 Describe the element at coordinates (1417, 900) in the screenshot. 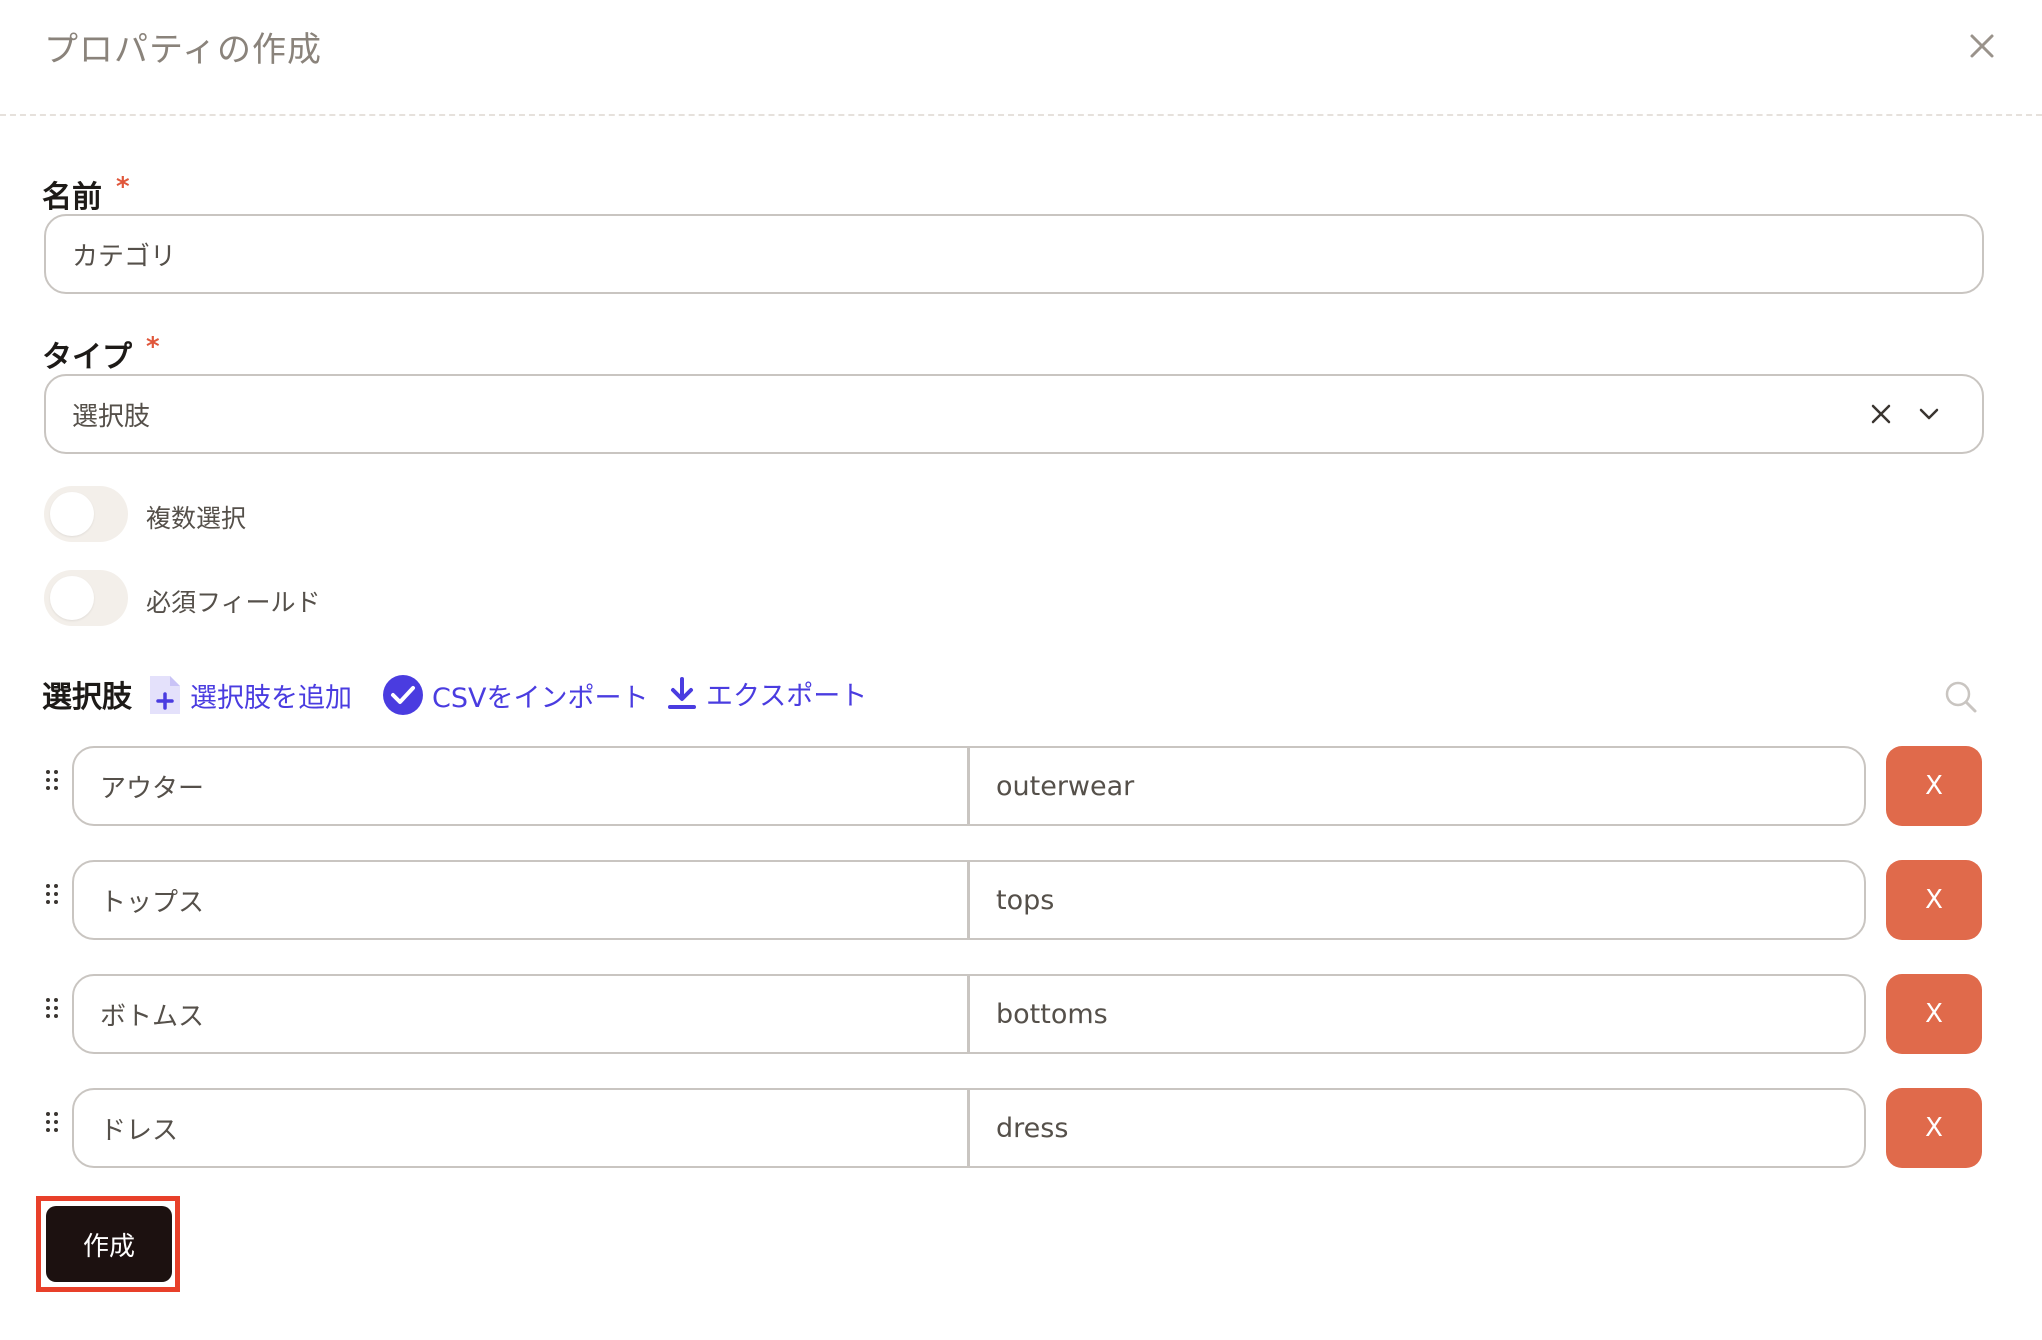

I see `option-value-input: tops` at that location.